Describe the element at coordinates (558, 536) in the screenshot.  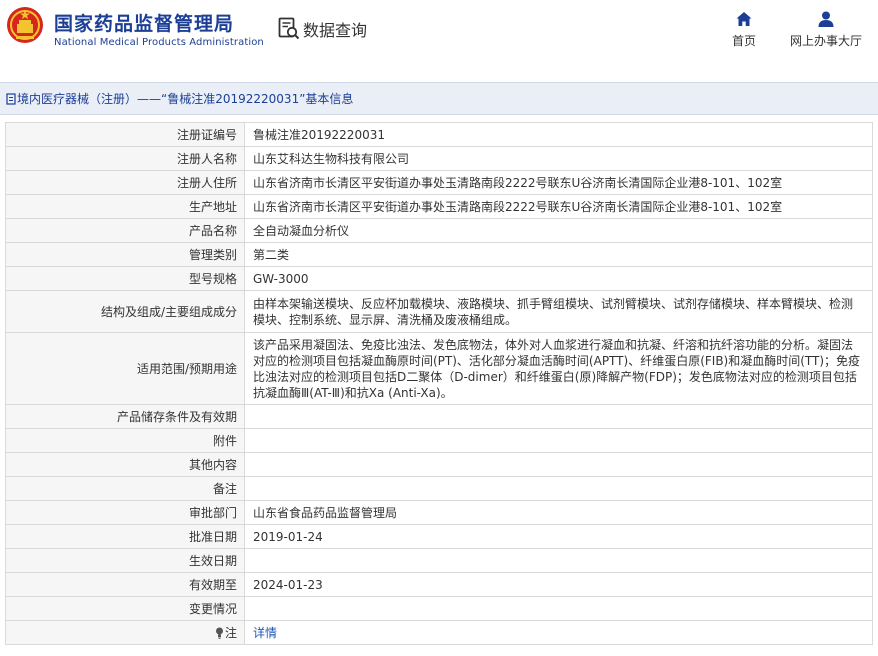
I see `row-value: 2019-01-24` at that location.